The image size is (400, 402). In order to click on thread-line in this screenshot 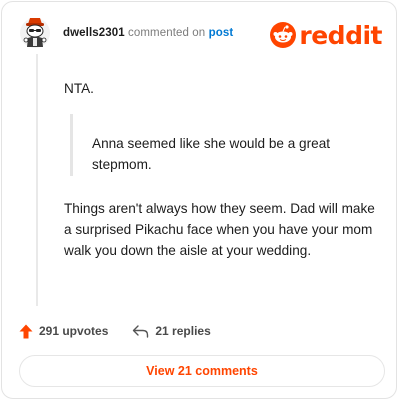, I will do `click(37, 180)`.